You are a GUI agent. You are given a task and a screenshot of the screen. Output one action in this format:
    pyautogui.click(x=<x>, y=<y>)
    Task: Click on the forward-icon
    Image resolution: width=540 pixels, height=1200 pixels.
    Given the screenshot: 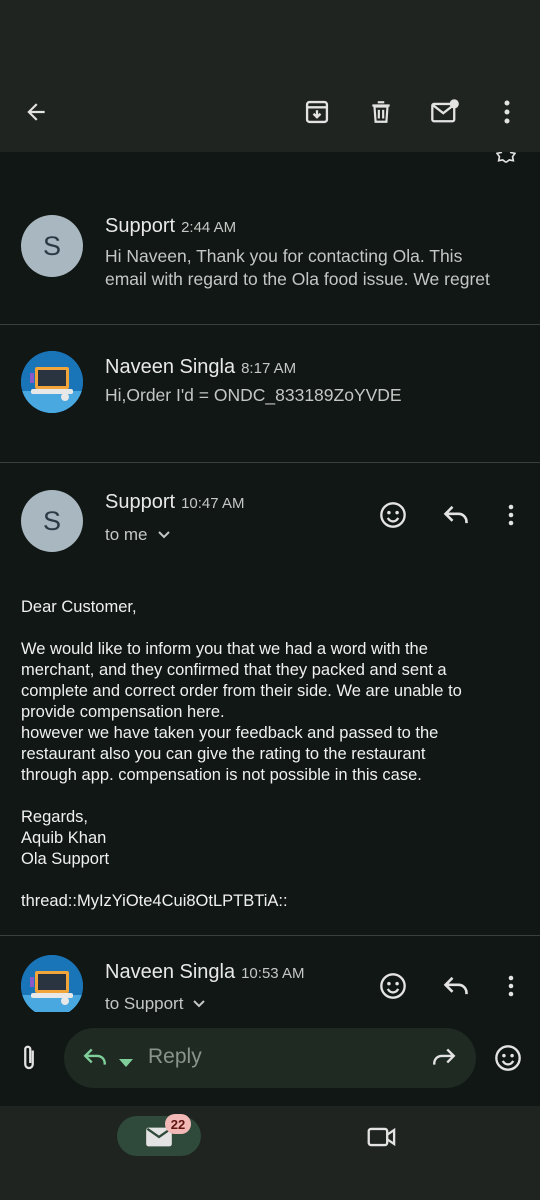 What is the action you would take?
    pyautogui.click(x=444, y=1059)
    